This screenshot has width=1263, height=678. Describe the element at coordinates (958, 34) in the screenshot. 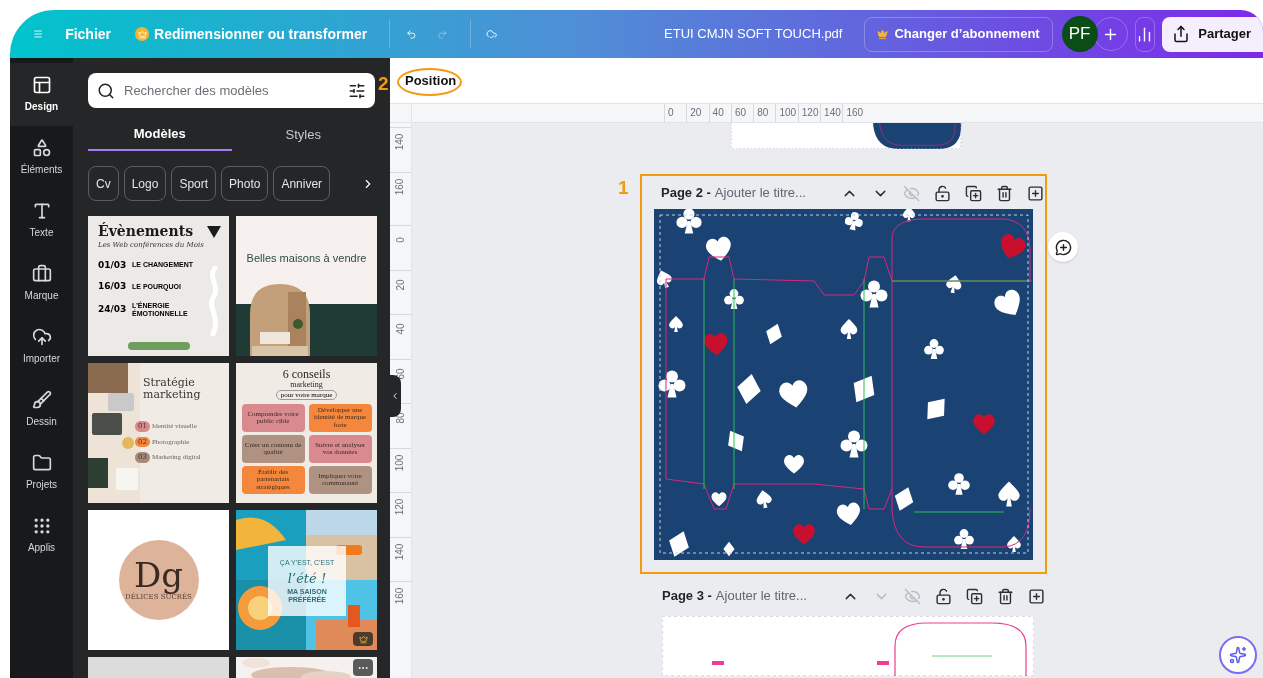

I see `upgrade-button: Changer d’abonnement` at that location.